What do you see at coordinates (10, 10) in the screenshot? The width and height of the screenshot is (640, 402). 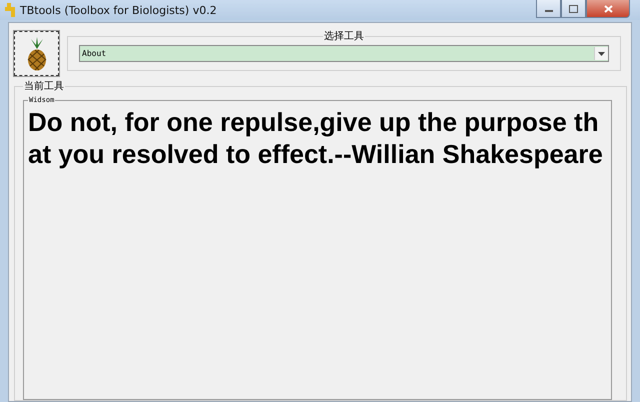 I see `app-icon` at bounding box center [10, 10].